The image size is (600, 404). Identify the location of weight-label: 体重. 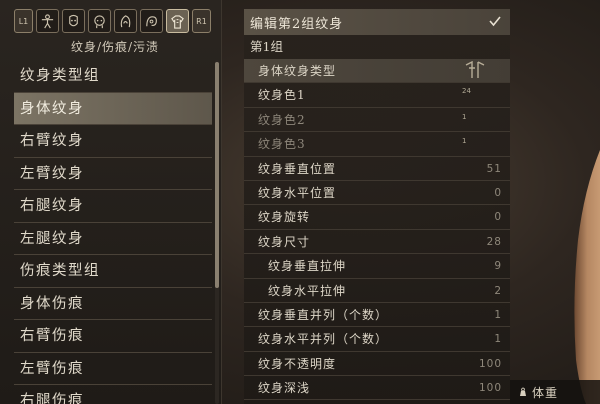
(545, 392).